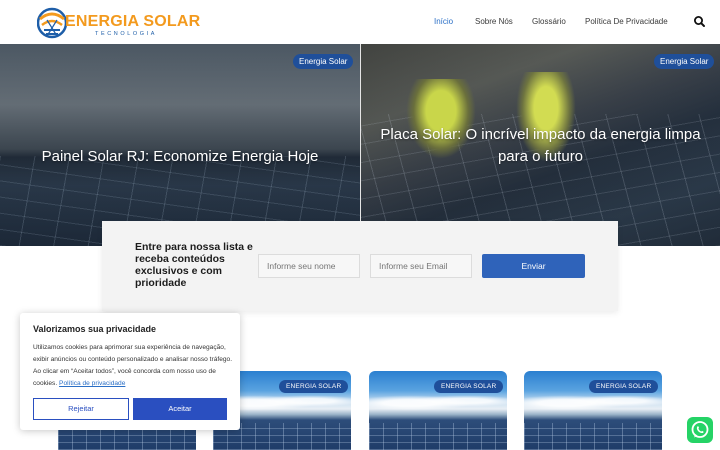  I want to click on whatsapp-icon, so click(700, 429).